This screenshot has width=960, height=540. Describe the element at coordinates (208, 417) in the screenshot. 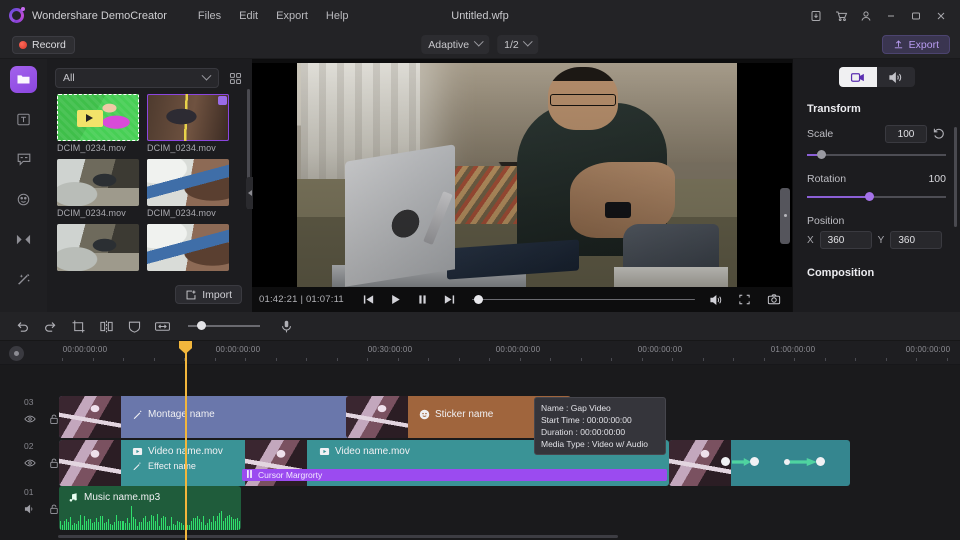

I see `clip-montage: Montage name` at that location.